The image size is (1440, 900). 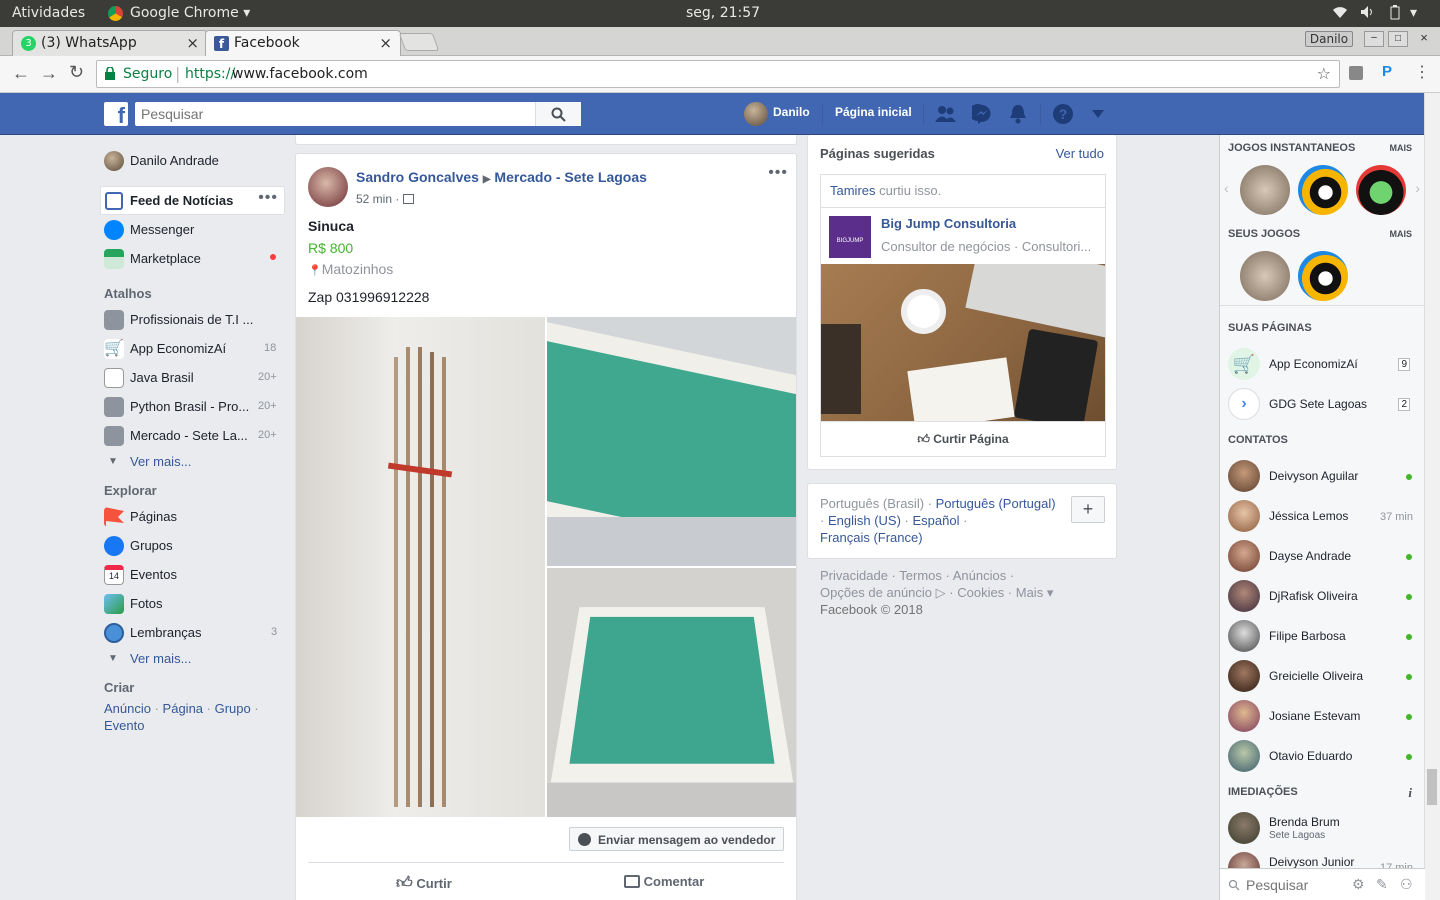 What do you see at coordinates (948, 223) in the screenshot?
I see `page-name-link: Big Jump Consultoria` at bounding box center [948, 223].